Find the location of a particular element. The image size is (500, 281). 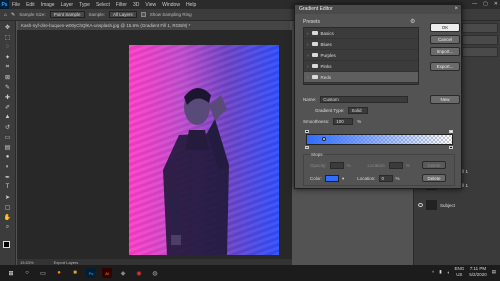

stamp-tool-icon: ▲ is located at coordinates (8, 117).